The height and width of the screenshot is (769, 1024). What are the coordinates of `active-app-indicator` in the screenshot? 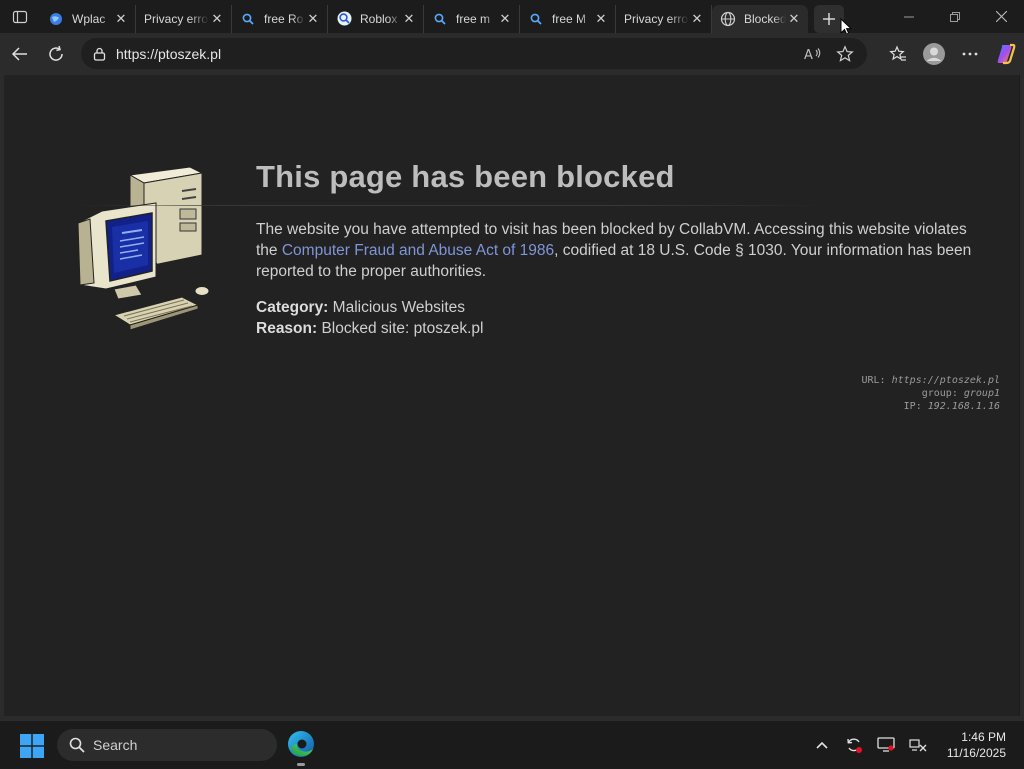 It's located at (301, 764).